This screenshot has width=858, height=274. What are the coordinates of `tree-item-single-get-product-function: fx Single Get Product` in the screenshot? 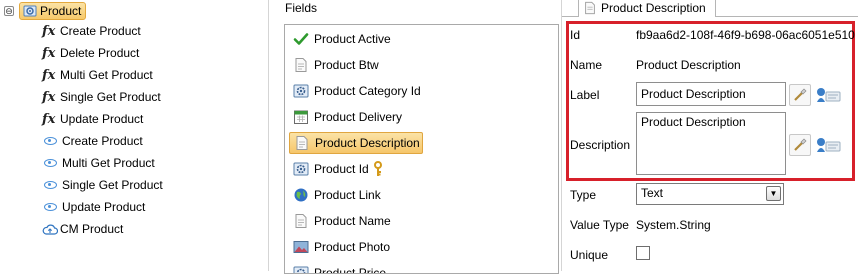 It's located at (101, 97).